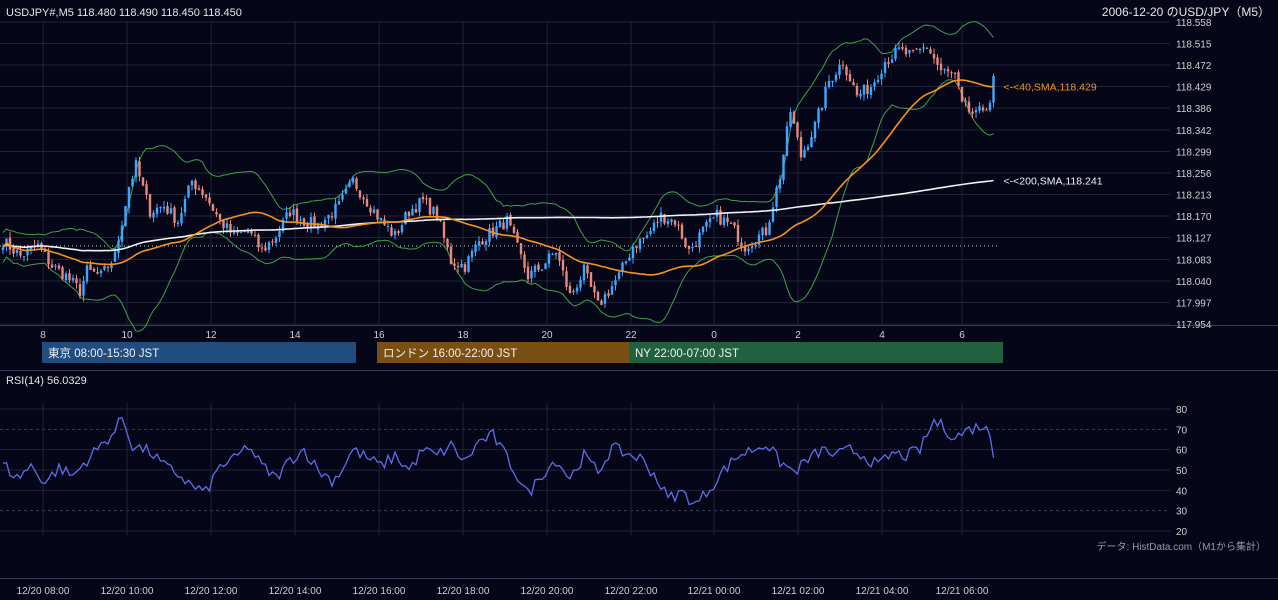 This screenshot has width=1278, height=600. What do you see at coordinates (46, 381) in the screenshot?
I see `rsi-label: RSI(14) 56.0329` at bounding box center [46, 381].